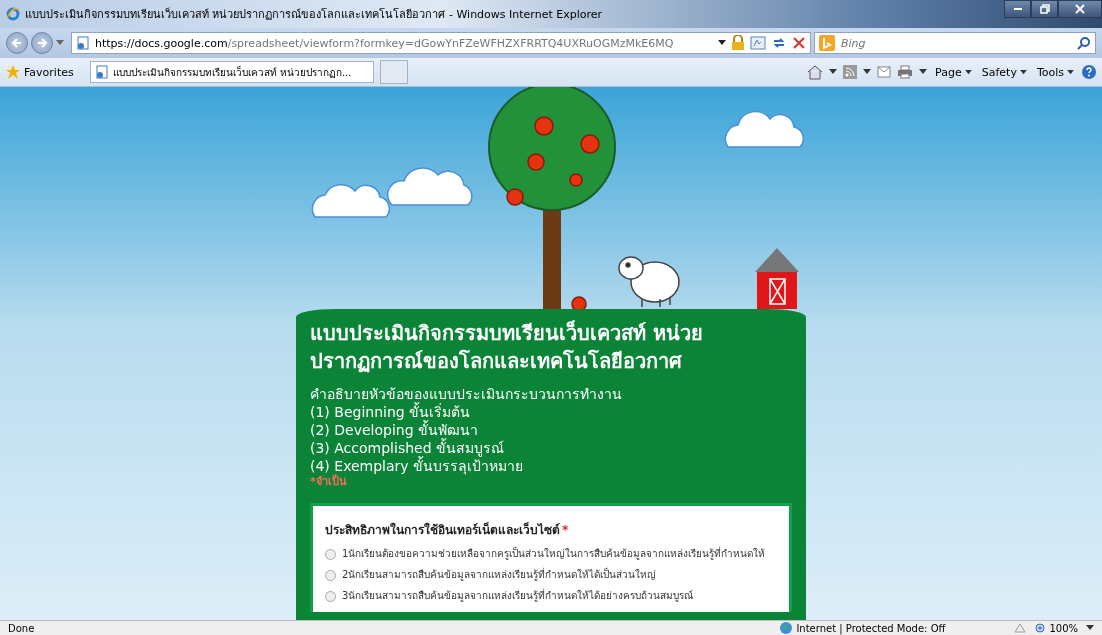  What do you see at coordinates (799, 43) in the screenshot?
I see `stop-icon` at bounding box center [799, 43].